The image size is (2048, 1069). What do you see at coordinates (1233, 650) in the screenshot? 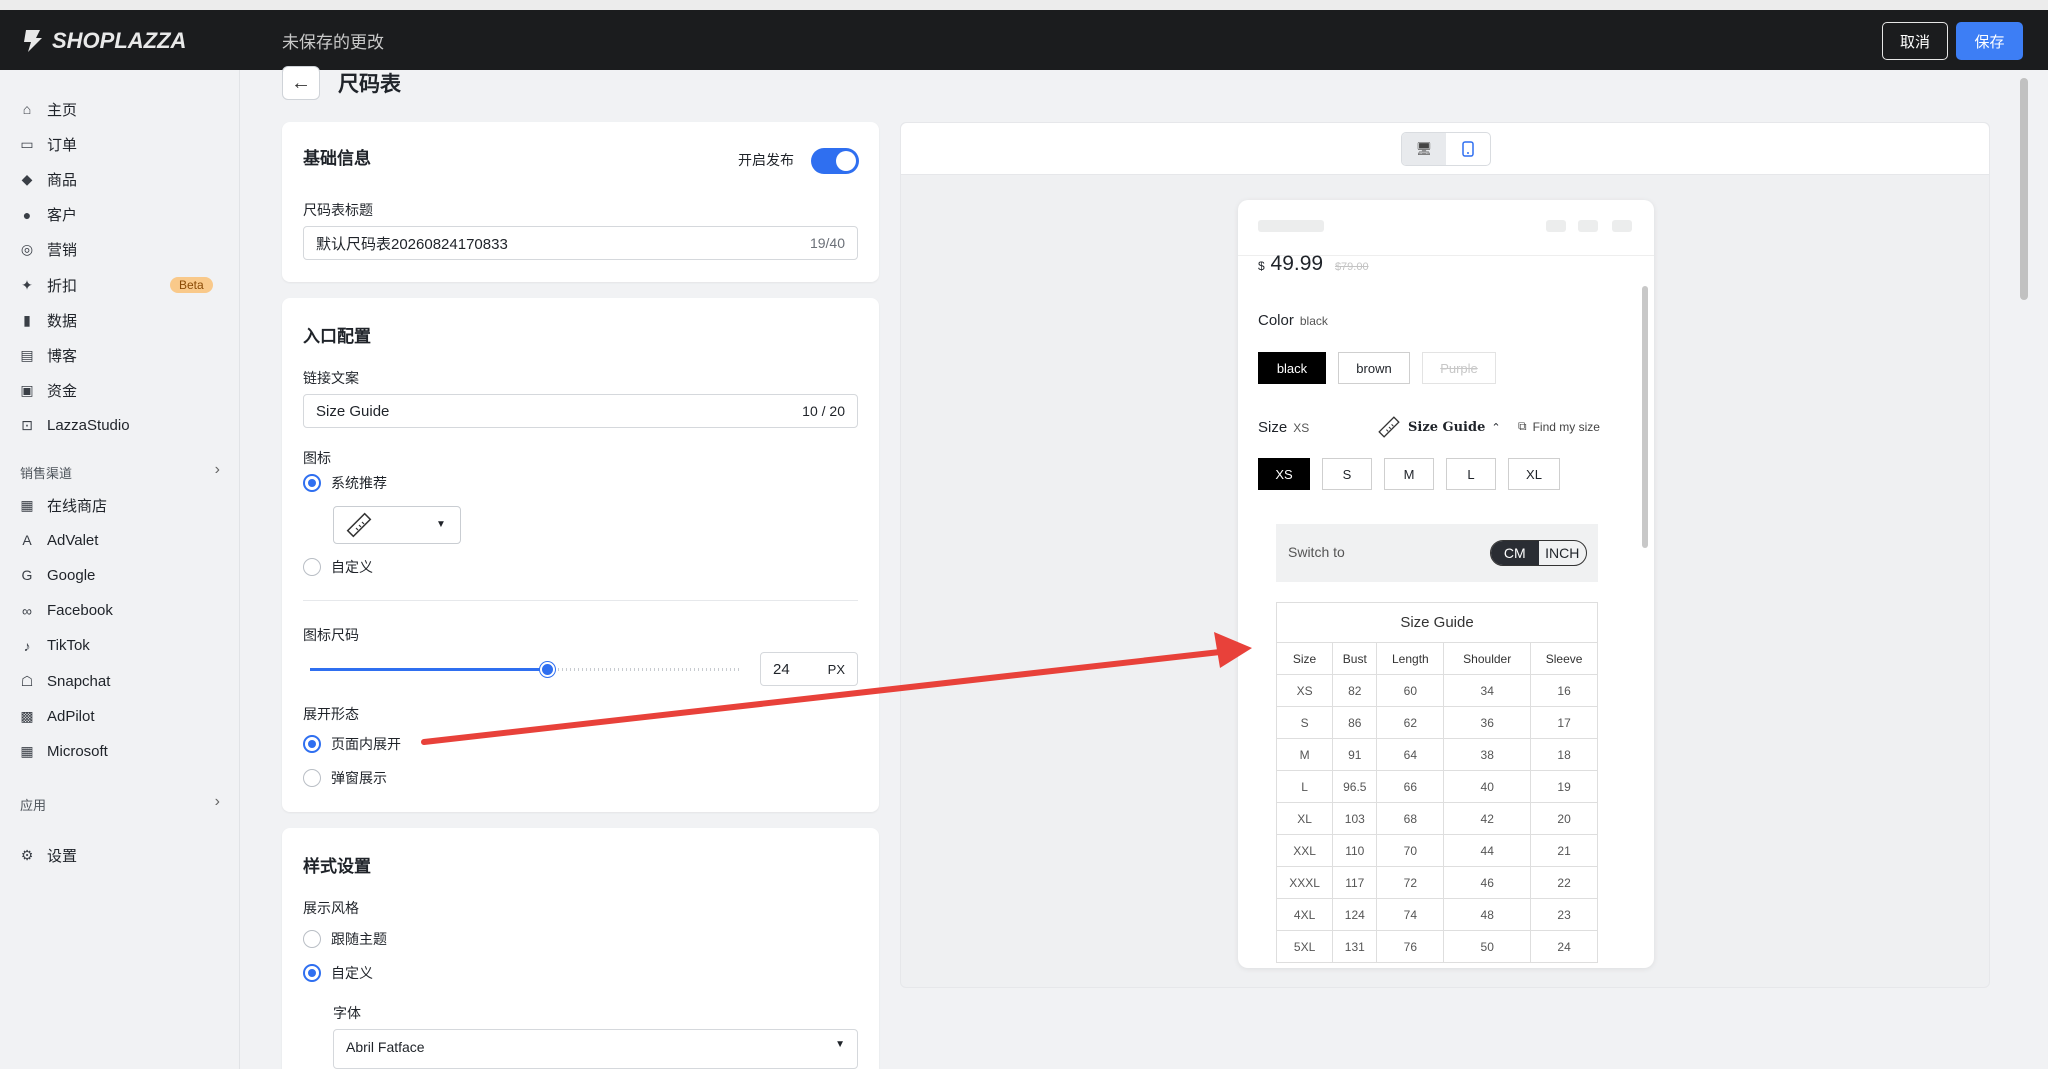
I see `arrow-head` at bounding box center [1233, 650].